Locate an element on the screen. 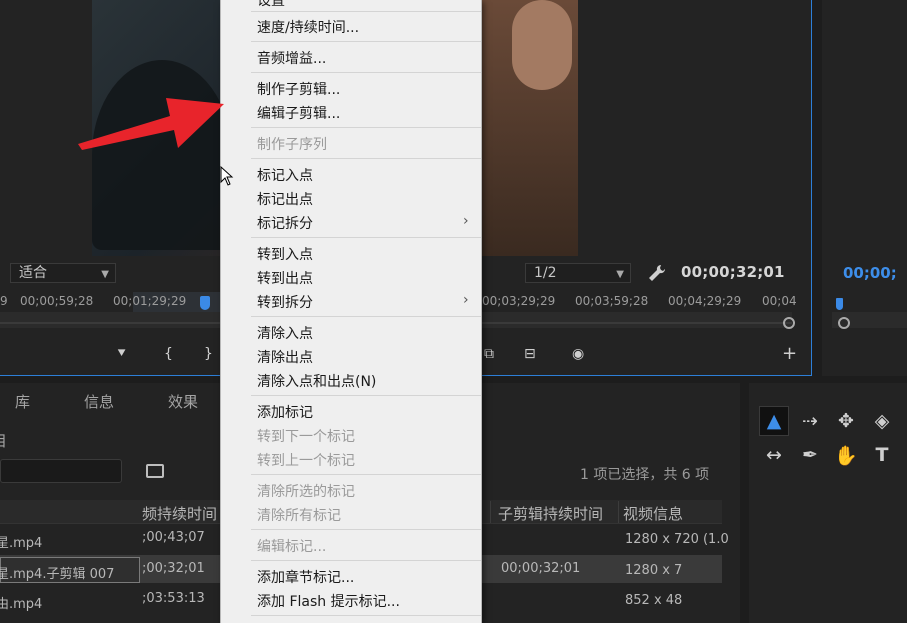  ripple-edit-tool-icon: ✥ is located at coordinates (846, 421).